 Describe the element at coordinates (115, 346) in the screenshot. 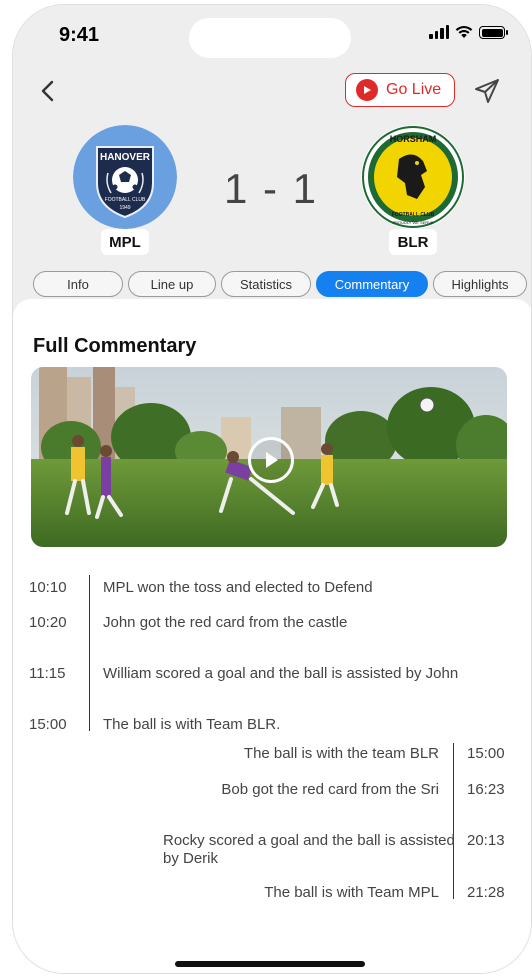

I see `section-title: Full Commentary` at that location.